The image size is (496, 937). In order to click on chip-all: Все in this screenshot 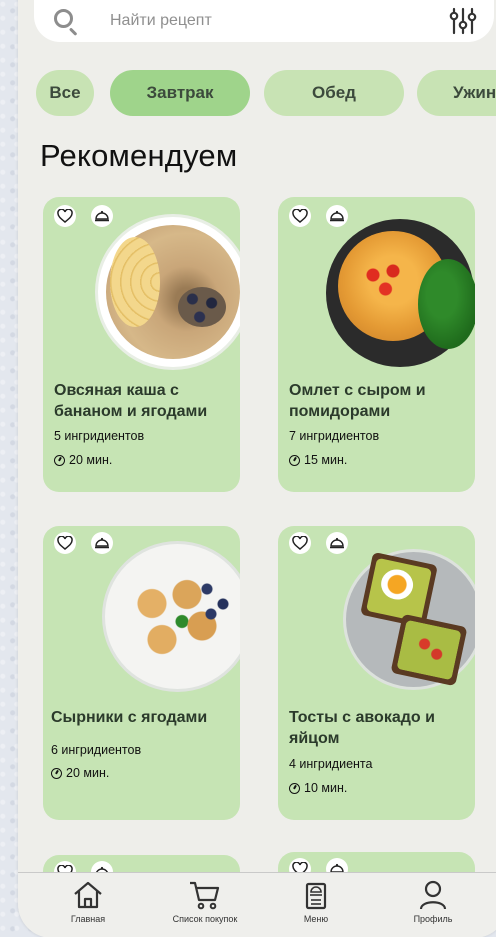, I will do `click(65, 93)`.